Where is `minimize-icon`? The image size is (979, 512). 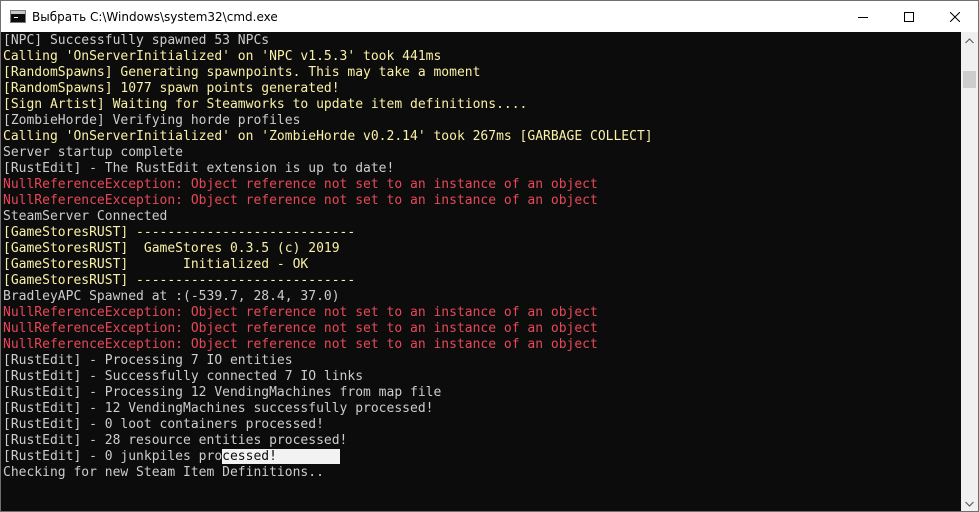 minimize-icon is located at coordinates (863, 17).